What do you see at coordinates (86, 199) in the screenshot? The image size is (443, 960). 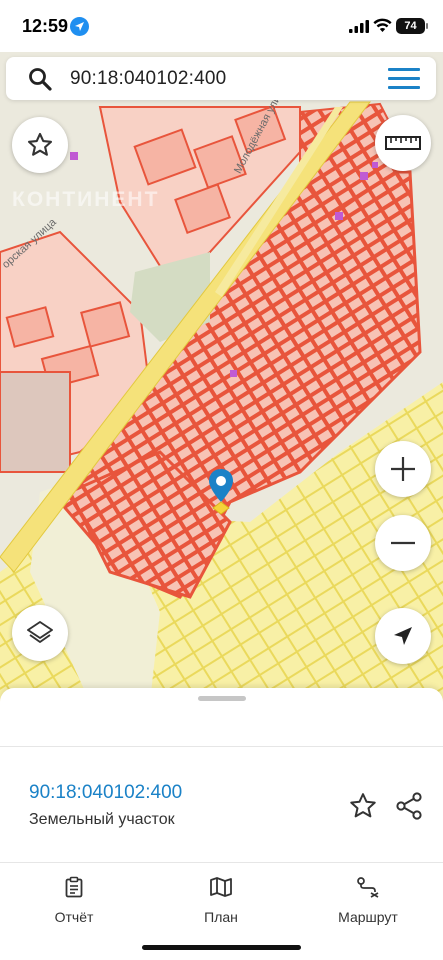 I see `map-watermark: КОНТИНЕНТ` at bounding box center [86, 199].